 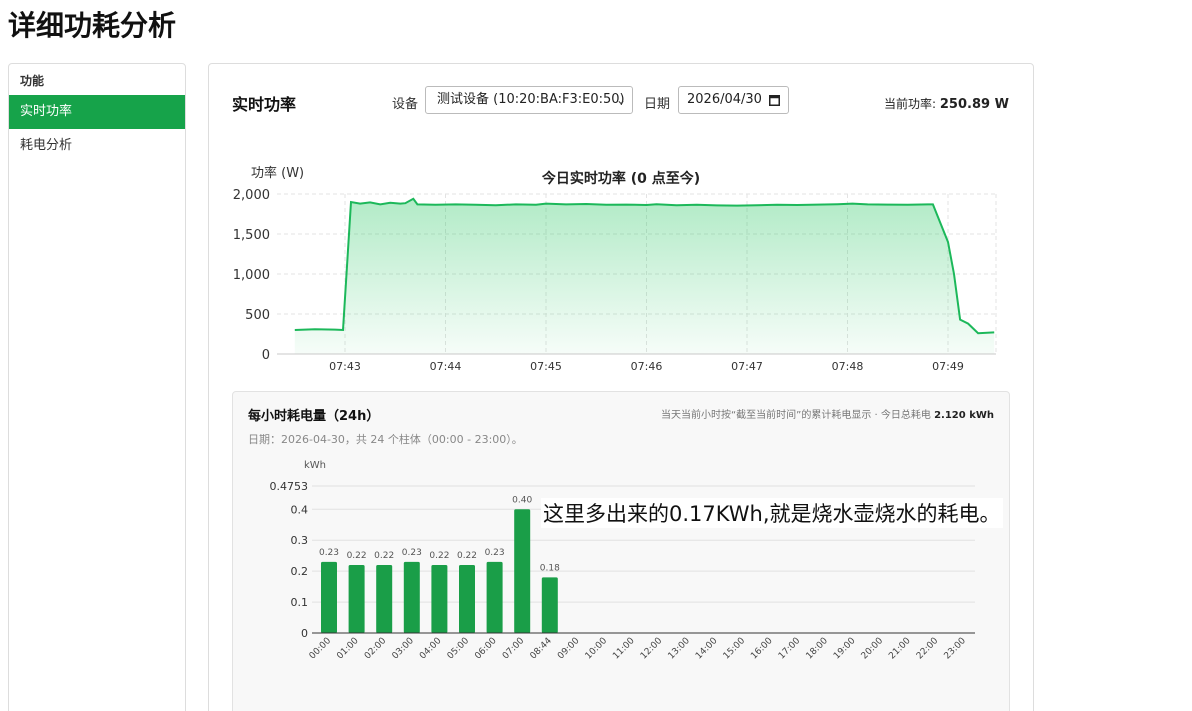 What do you see at coordinates (345, 366) in the screenshot?
I see `realtime-xtick-label: 07:43` at bounding box center [345, 366].